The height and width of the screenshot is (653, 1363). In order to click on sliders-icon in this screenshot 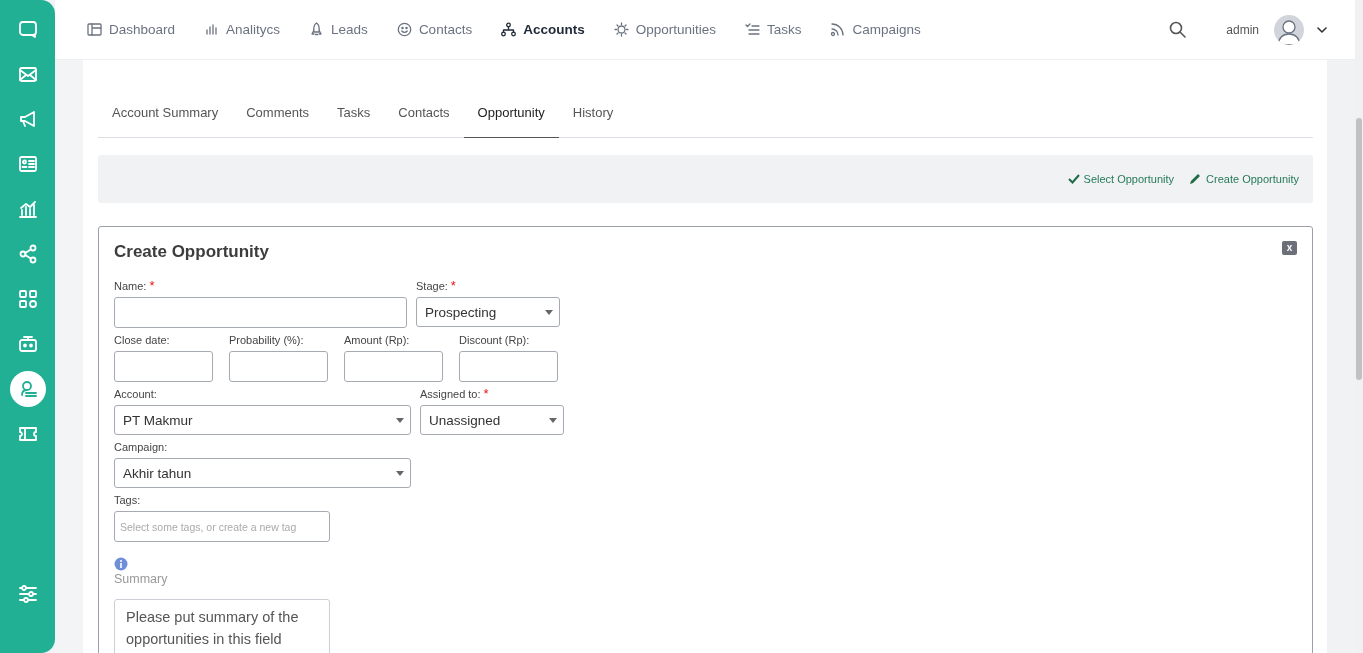, I will do `click(27, 594)`.